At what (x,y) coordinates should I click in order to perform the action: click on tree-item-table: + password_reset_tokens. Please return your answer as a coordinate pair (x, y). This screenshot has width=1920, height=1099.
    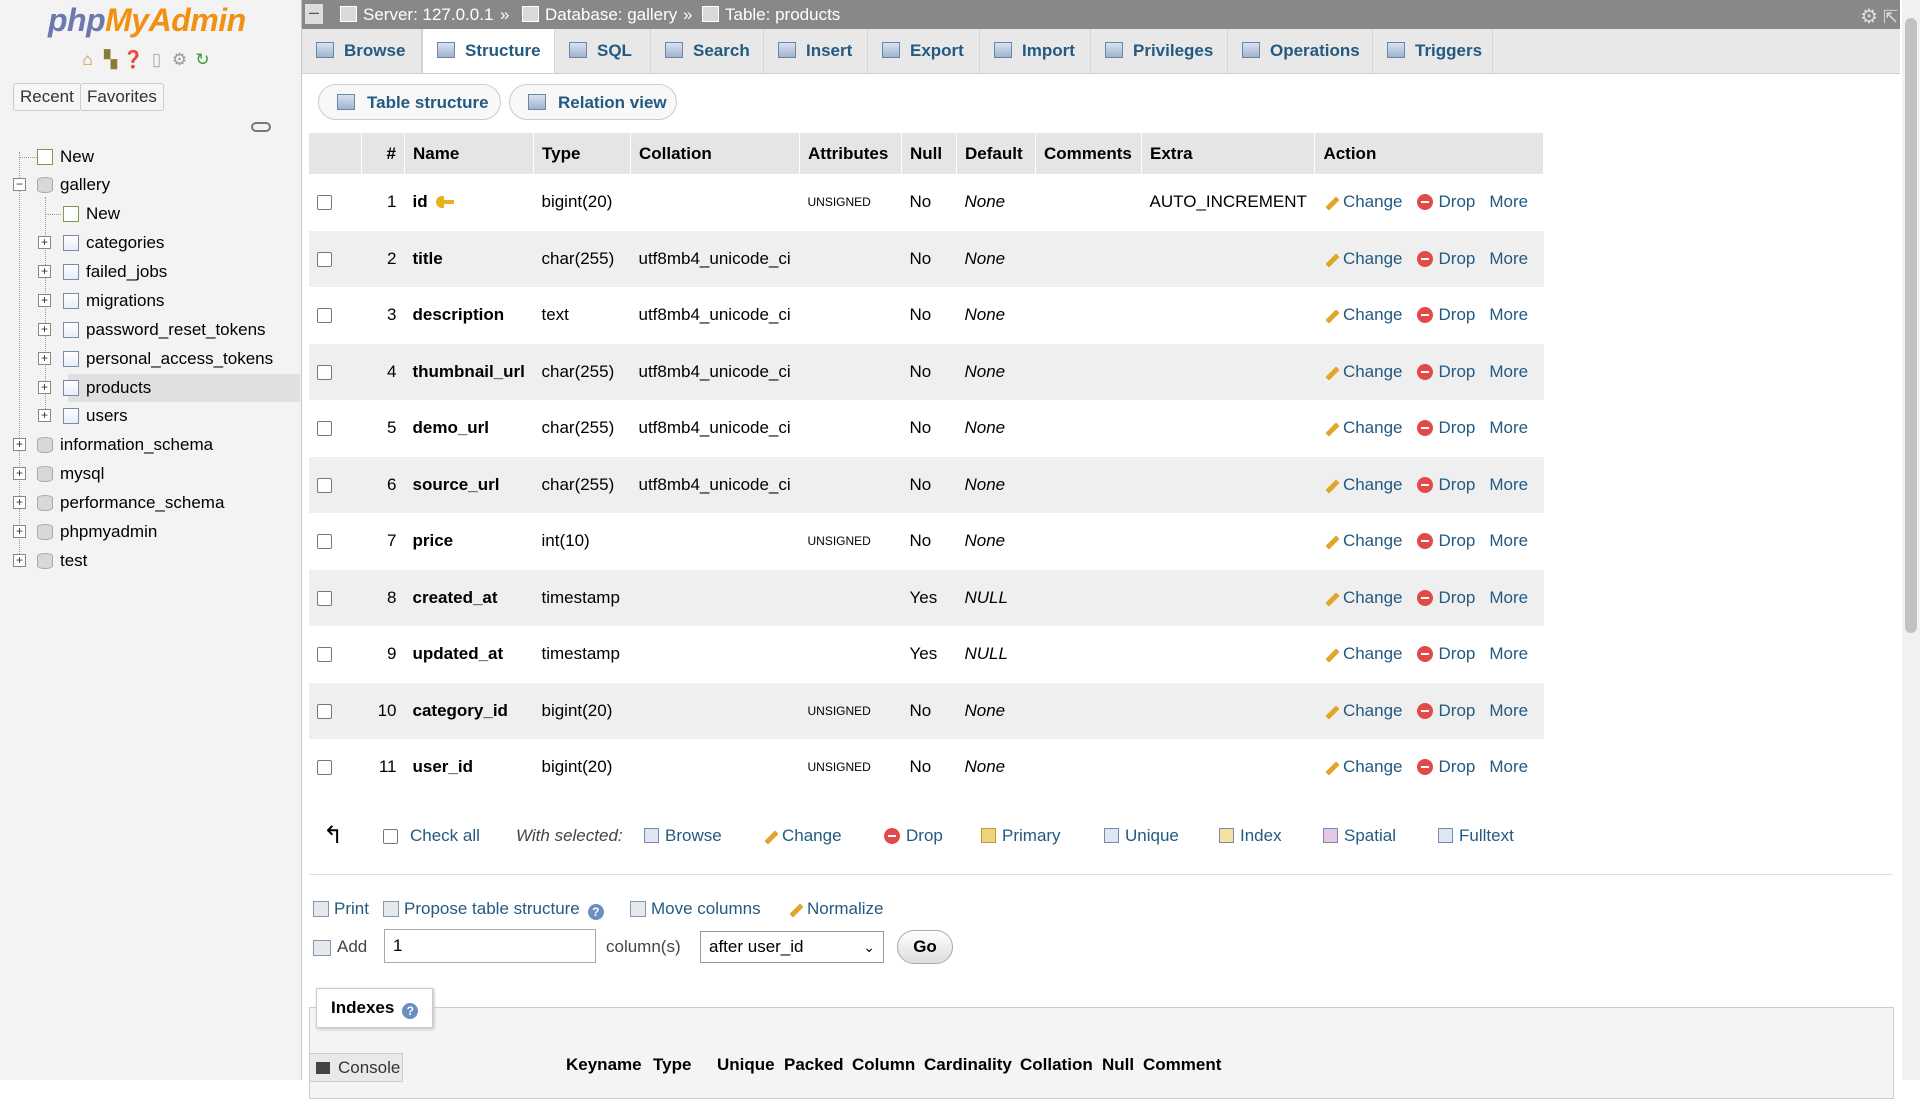
    Looking at the image, I should click on (150, 330).